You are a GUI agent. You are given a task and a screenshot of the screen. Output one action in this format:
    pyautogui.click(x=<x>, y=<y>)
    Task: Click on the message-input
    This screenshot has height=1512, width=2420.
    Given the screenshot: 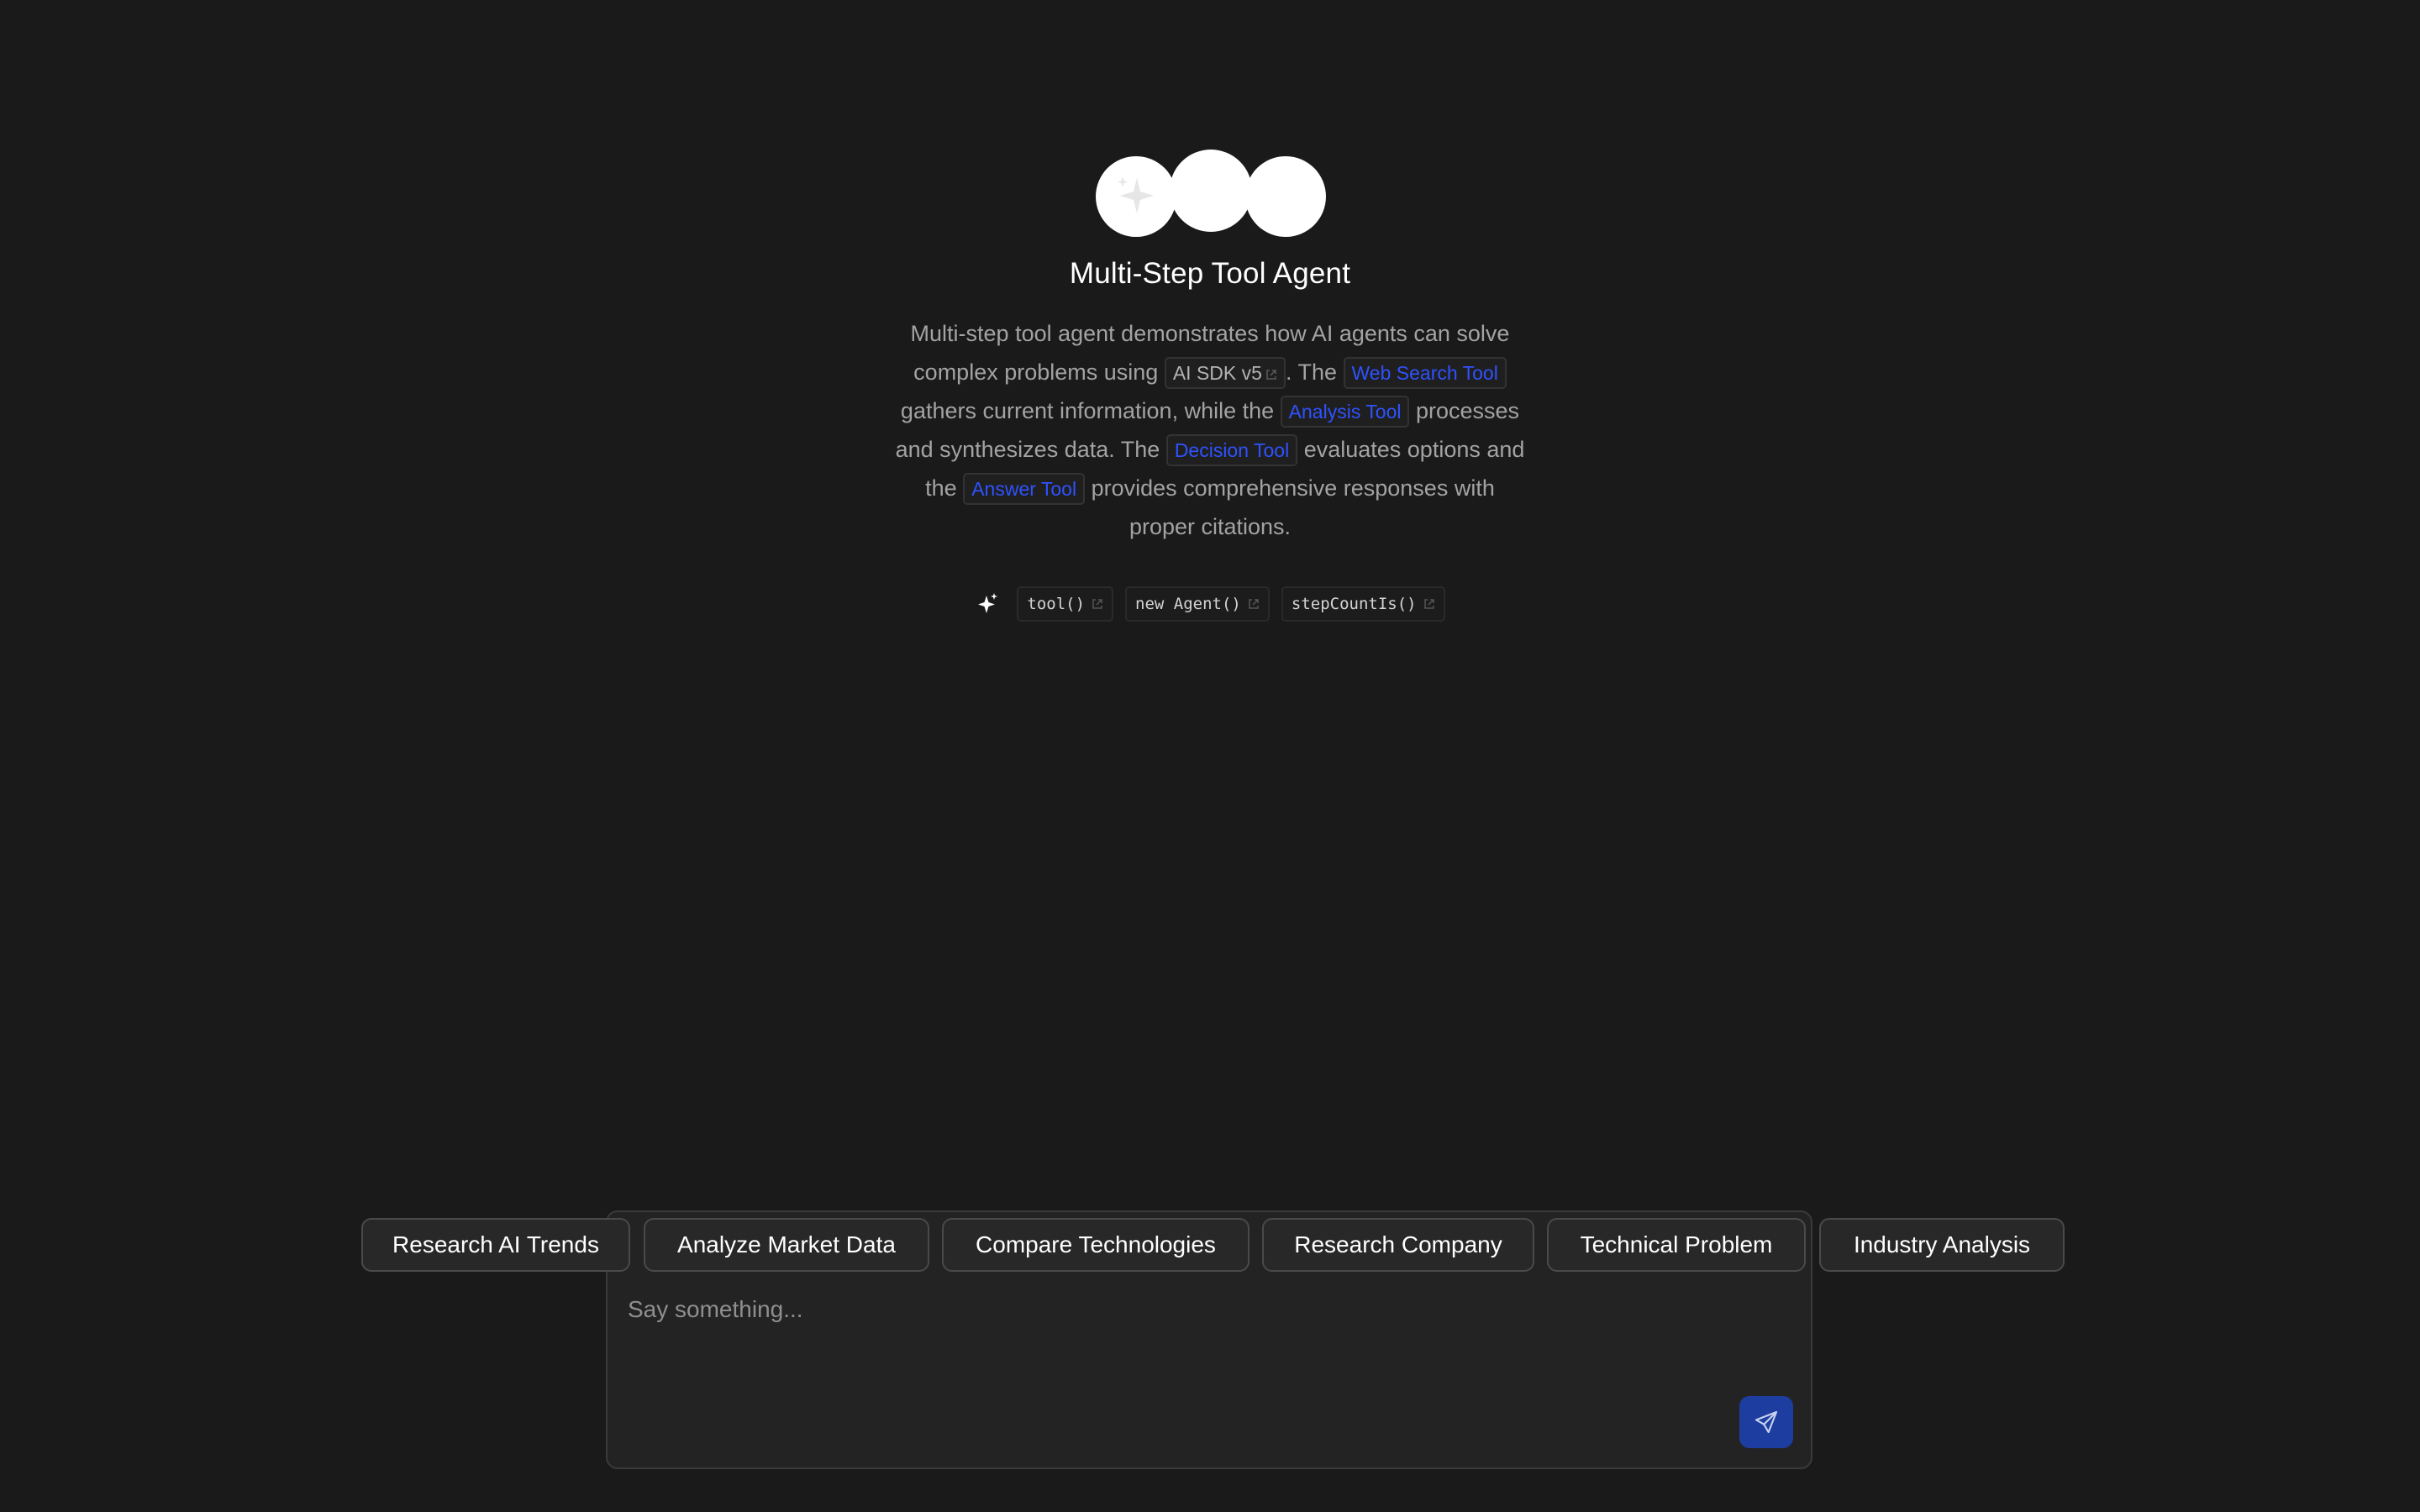 What is the action you would take?
    pyautogui.click(x=1174, y=1321)
    